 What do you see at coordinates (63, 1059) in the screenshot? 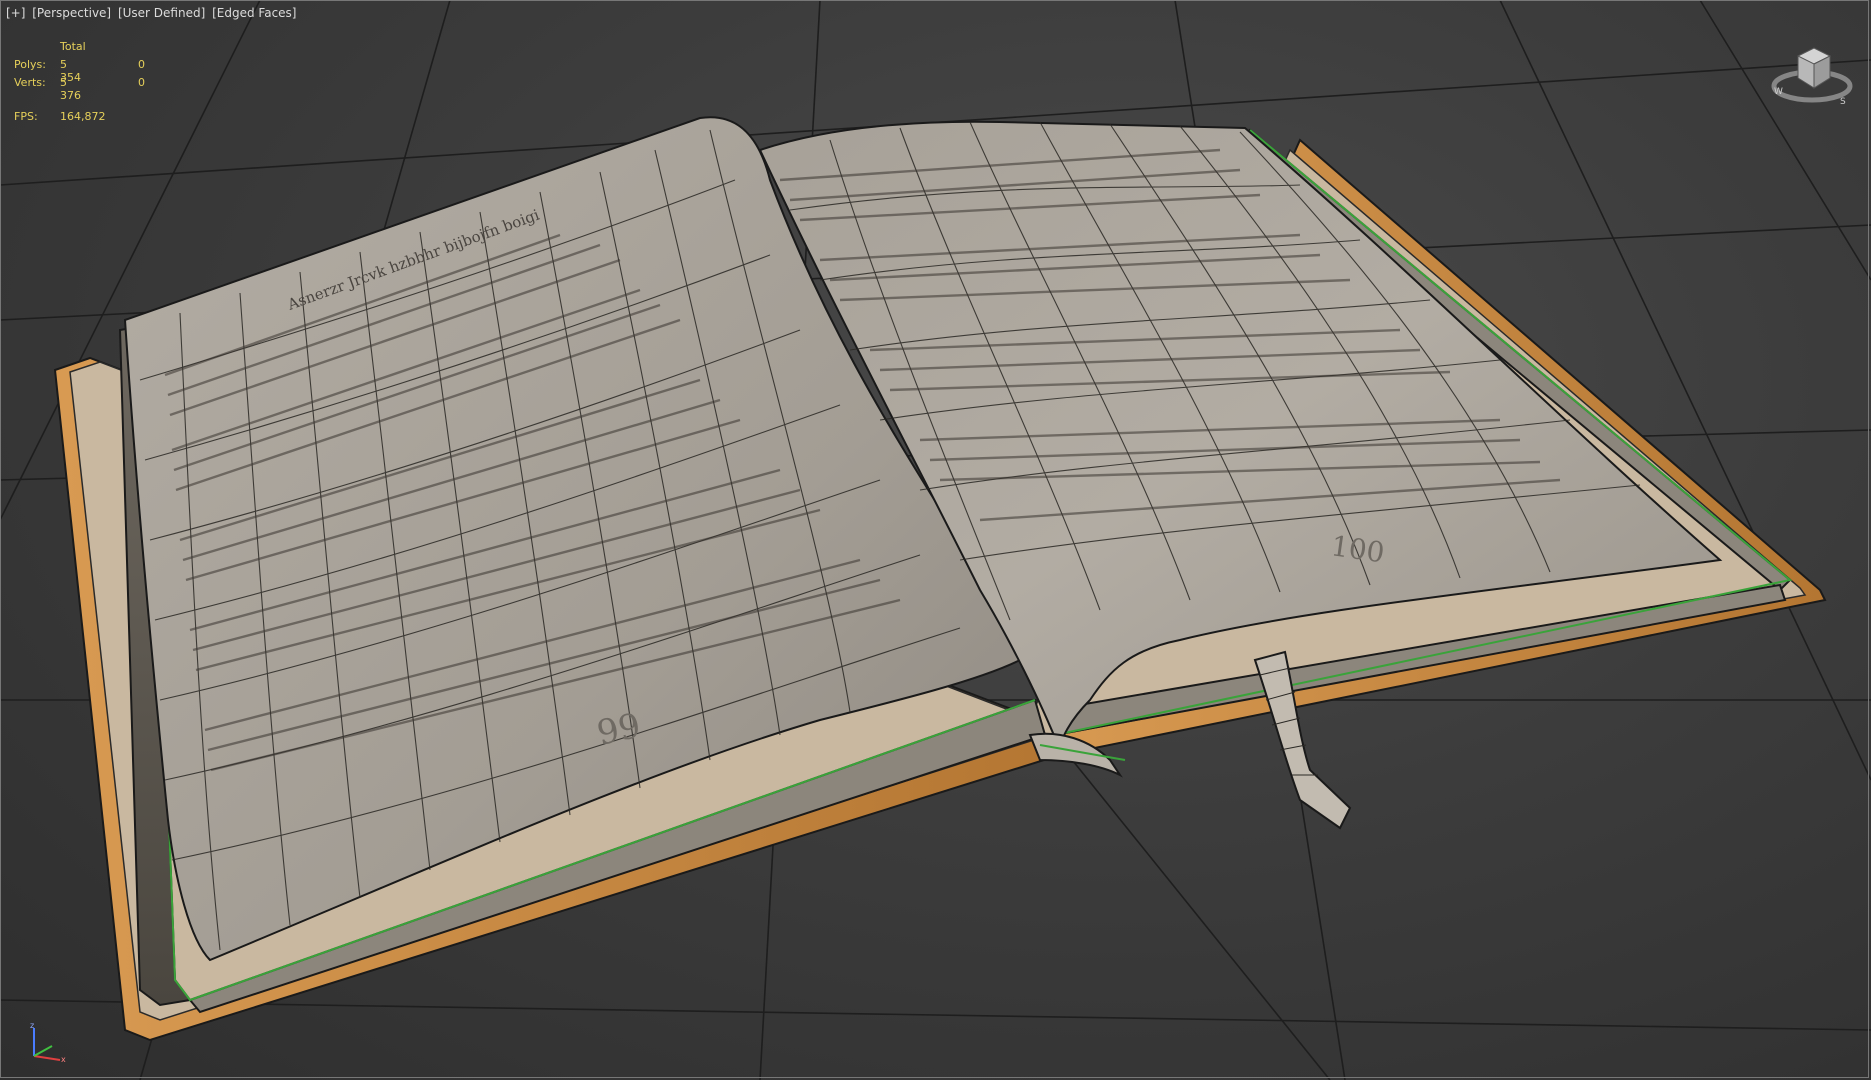
I see `svg-text: x` at bounding box center [63, 1059].